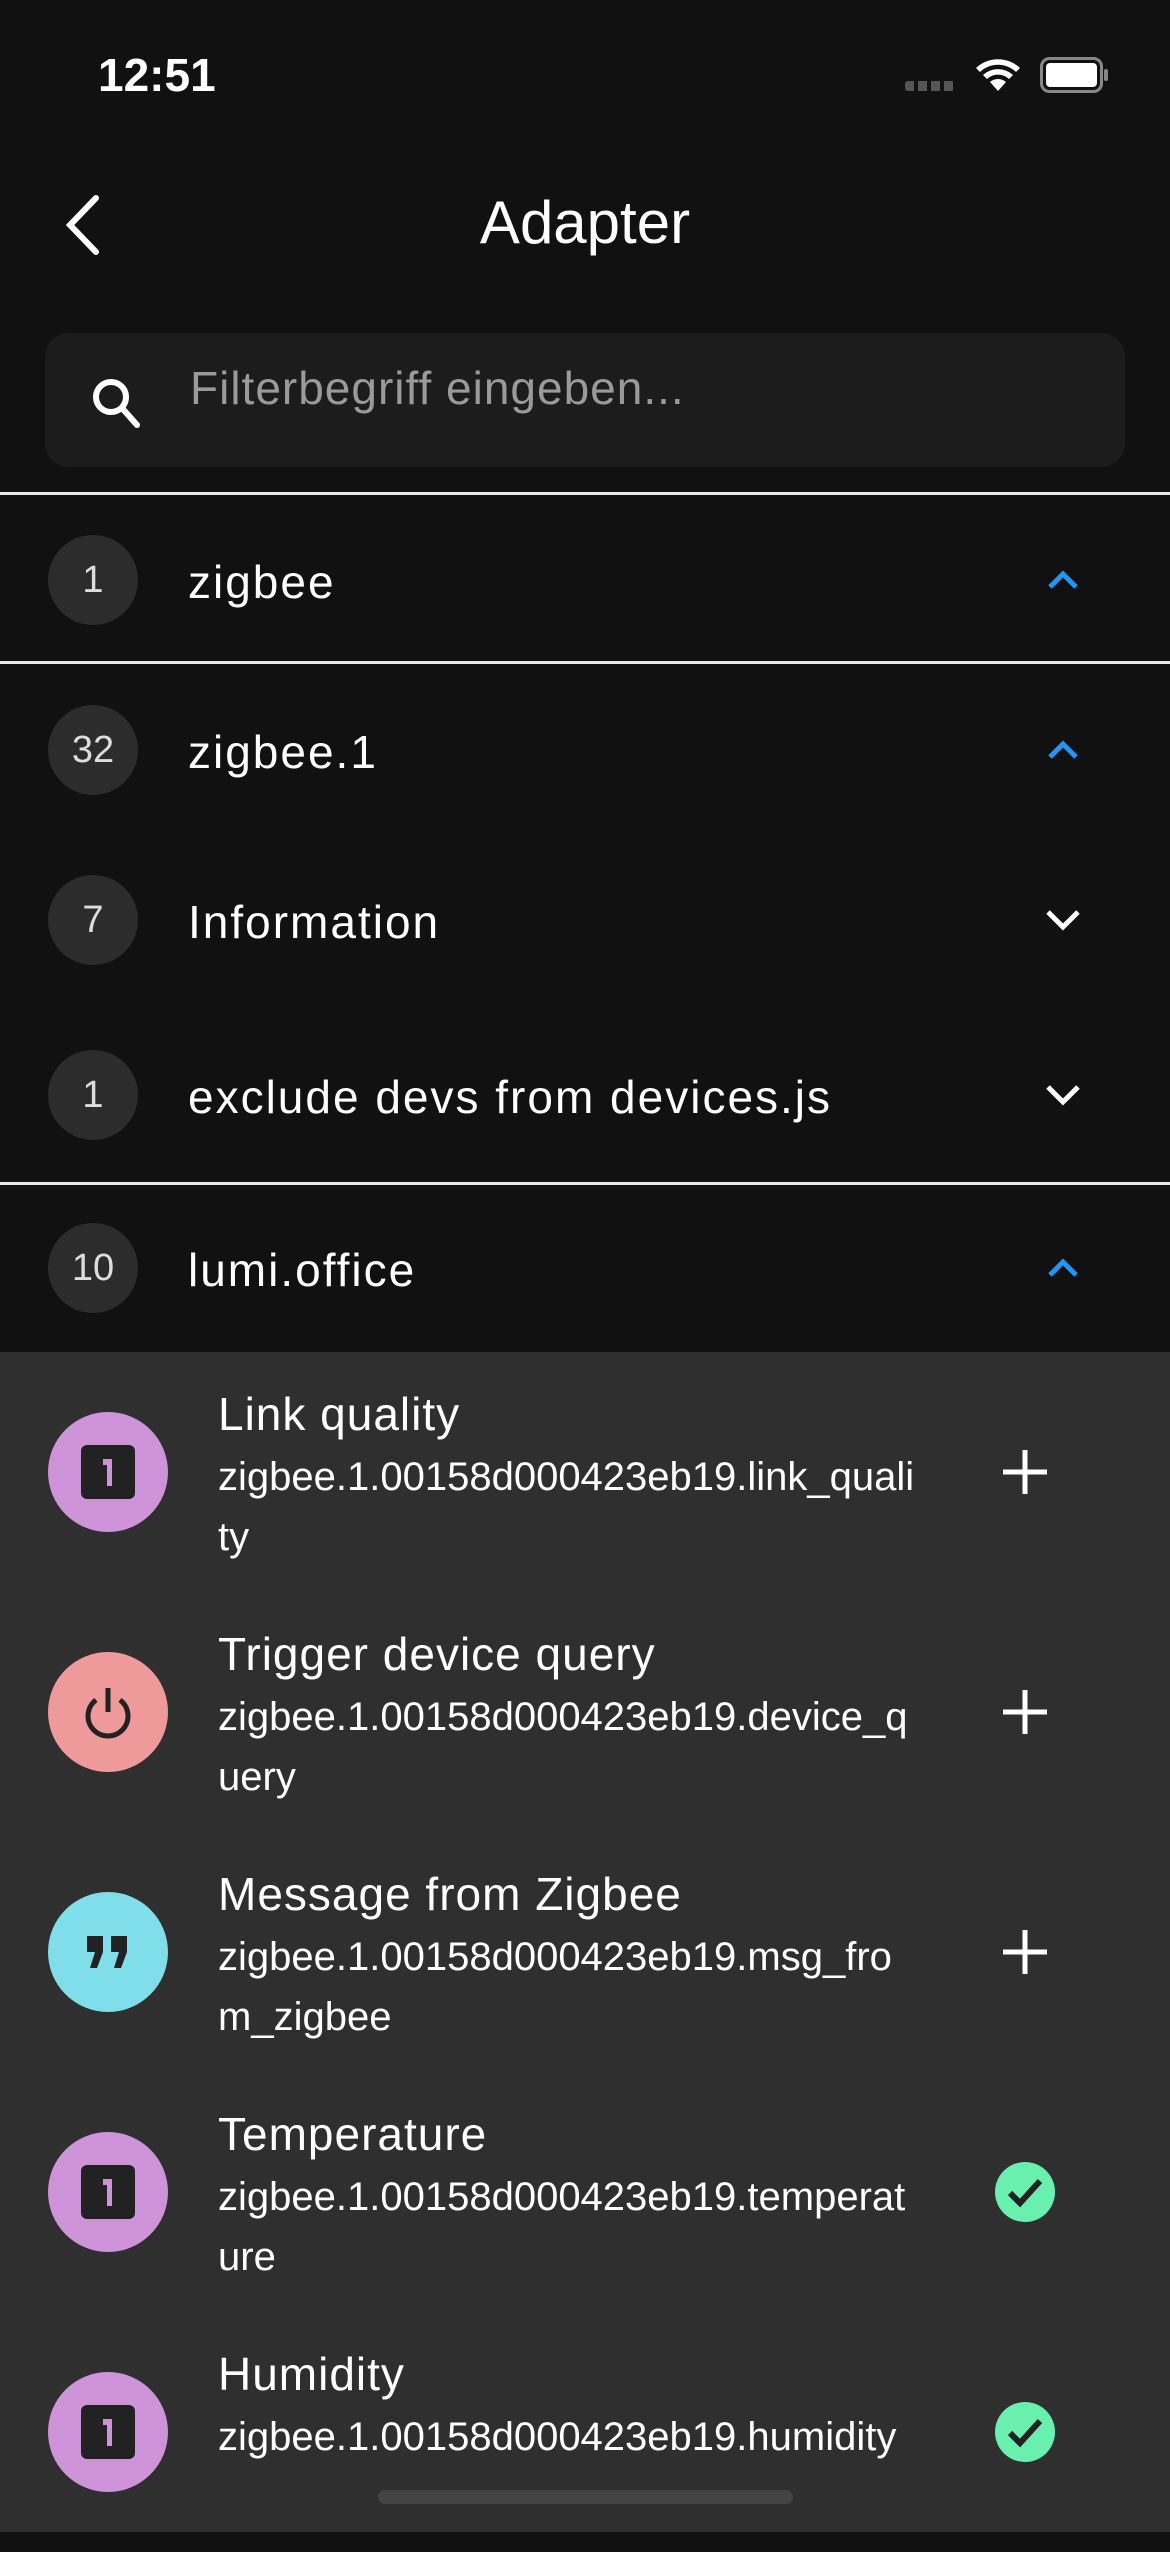  I want to click on status-icons, so click(1010, 75).